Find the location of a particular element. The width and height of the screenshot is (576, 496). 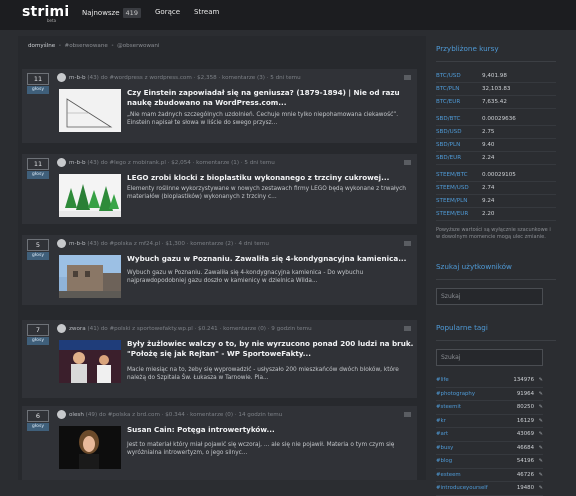

logo-beta-label: beta is located at coordinates (52, 20).